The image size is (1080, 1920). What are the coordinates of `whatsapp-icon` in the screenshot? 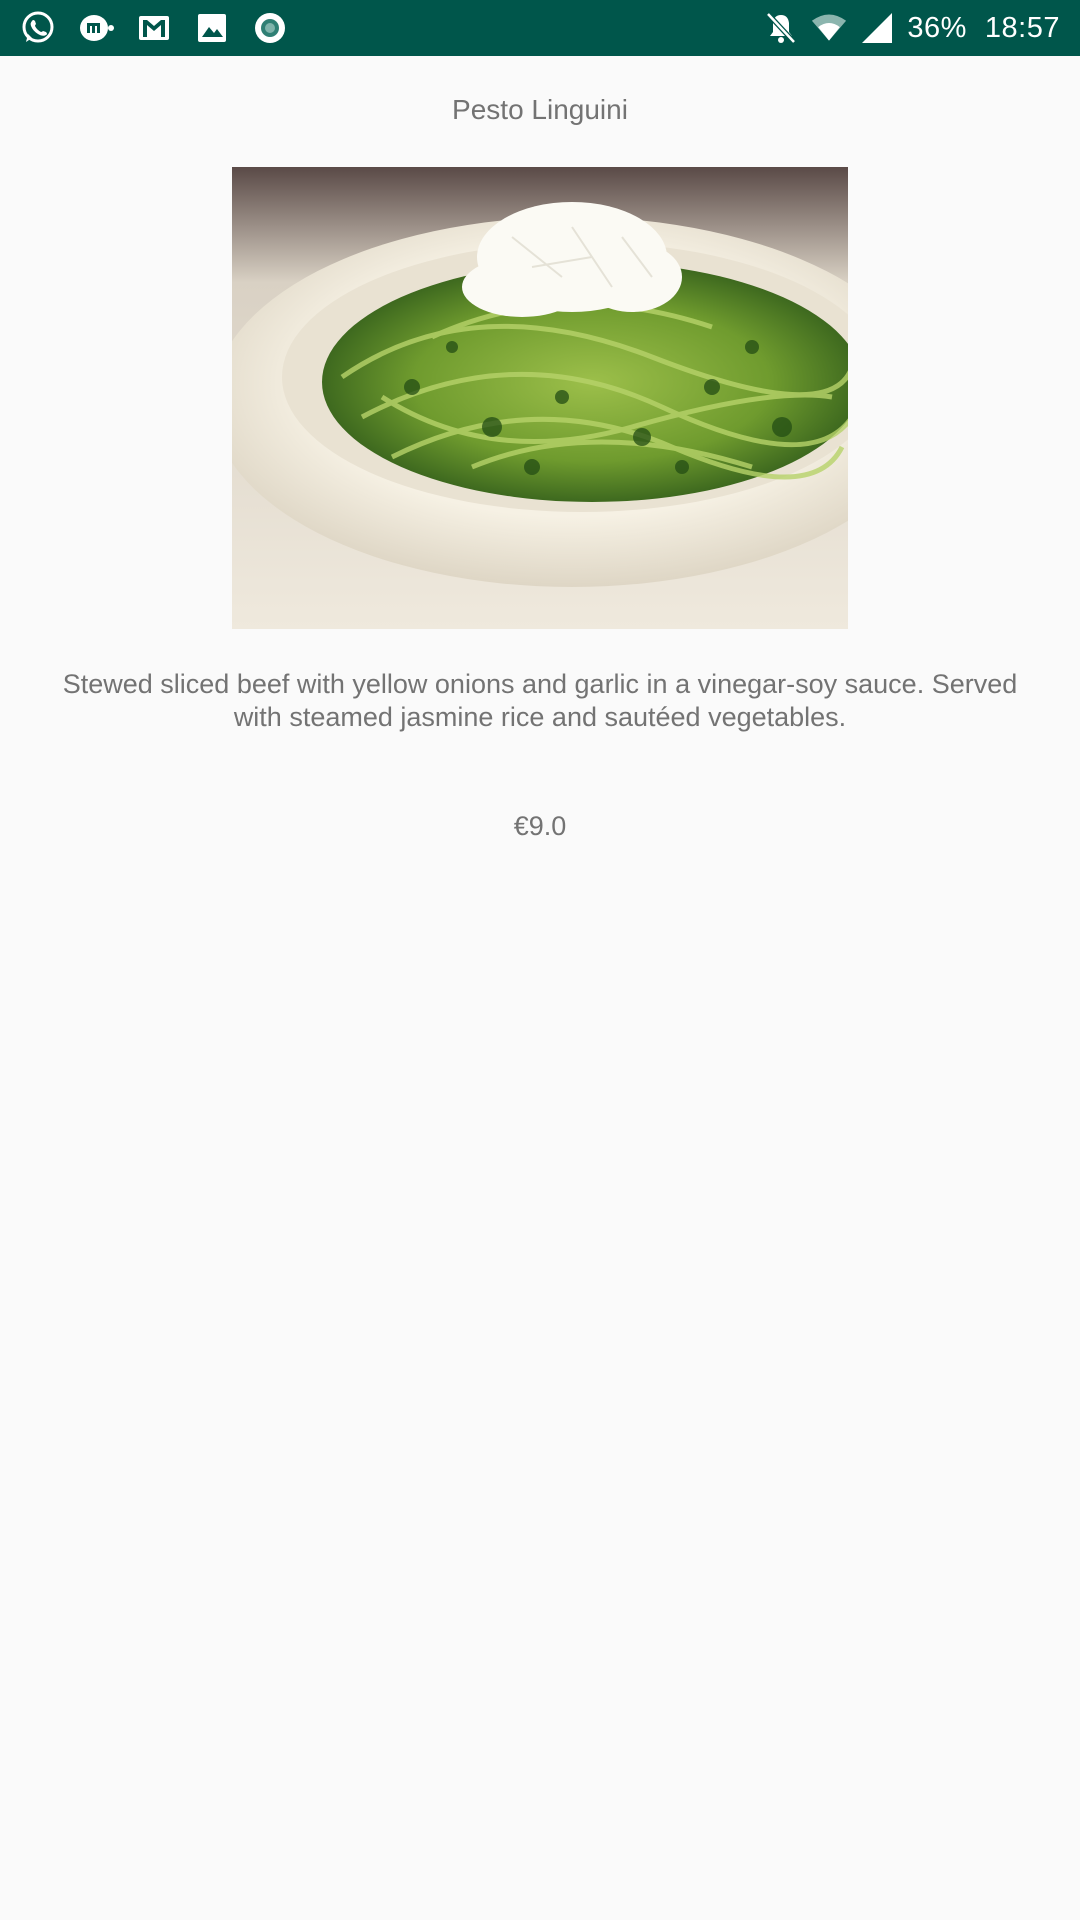 It's located at (38, 28).